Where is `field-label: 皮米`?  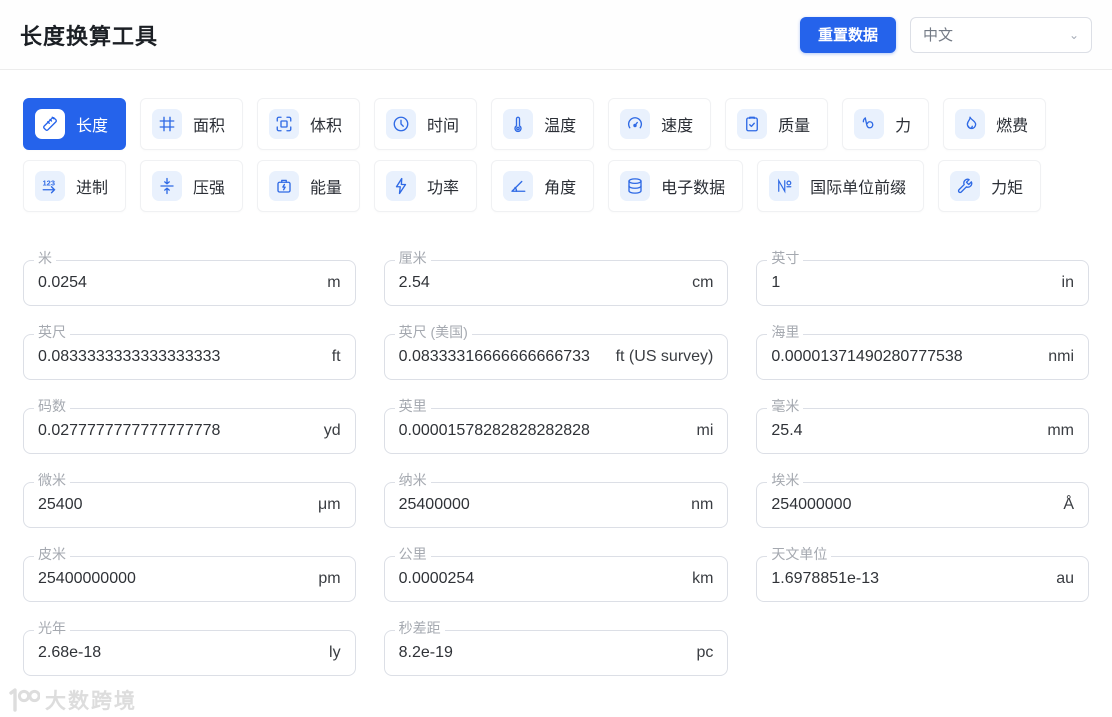 field-label: 皮米 is located at coordinates (52, 554).